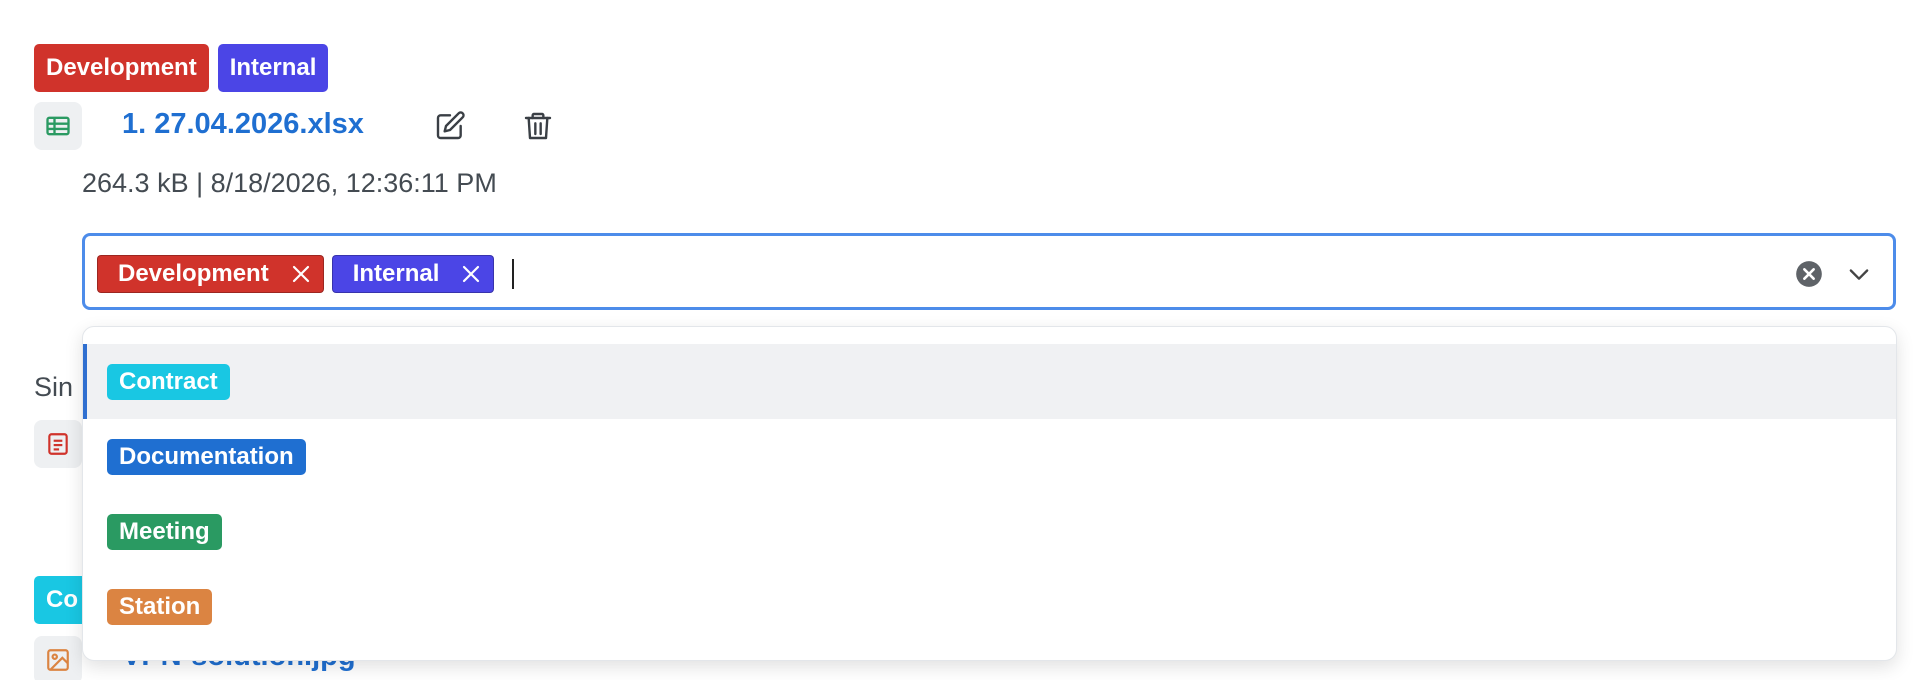  I want to click on text-caret, so click(513, 274).